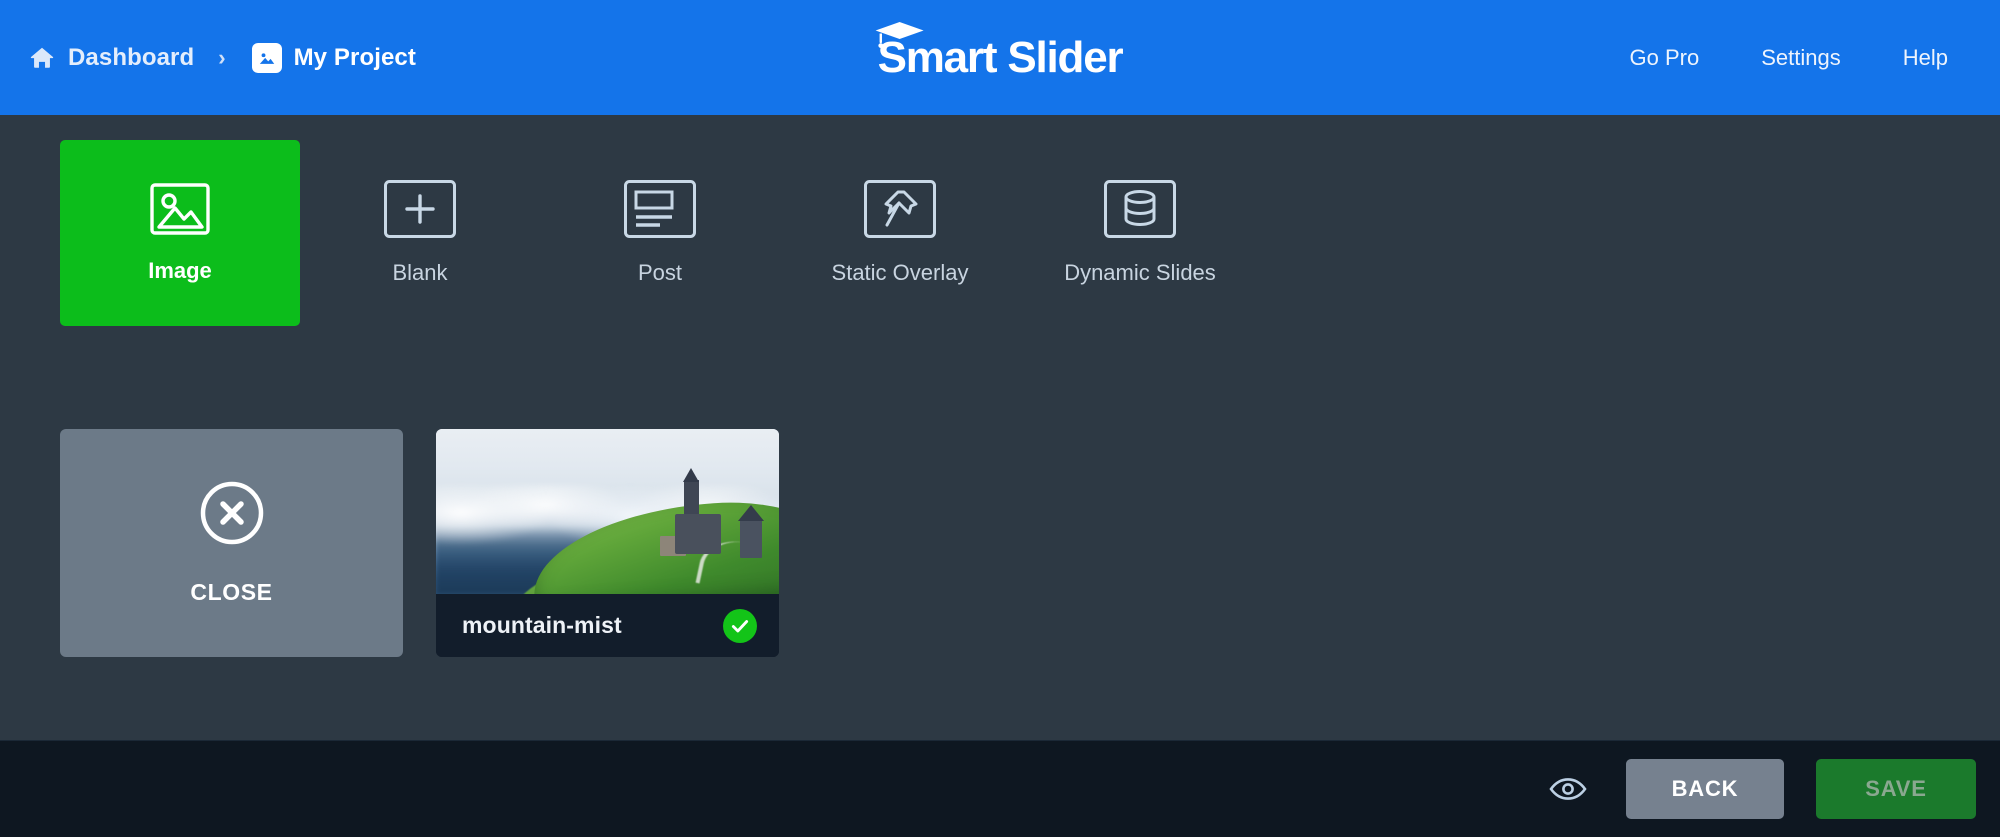 The width and height of the screenshot is (2000, 837). Describe the element at coordinates (232, 515) in the screenshot. I see `close-circle-icon` at that location.